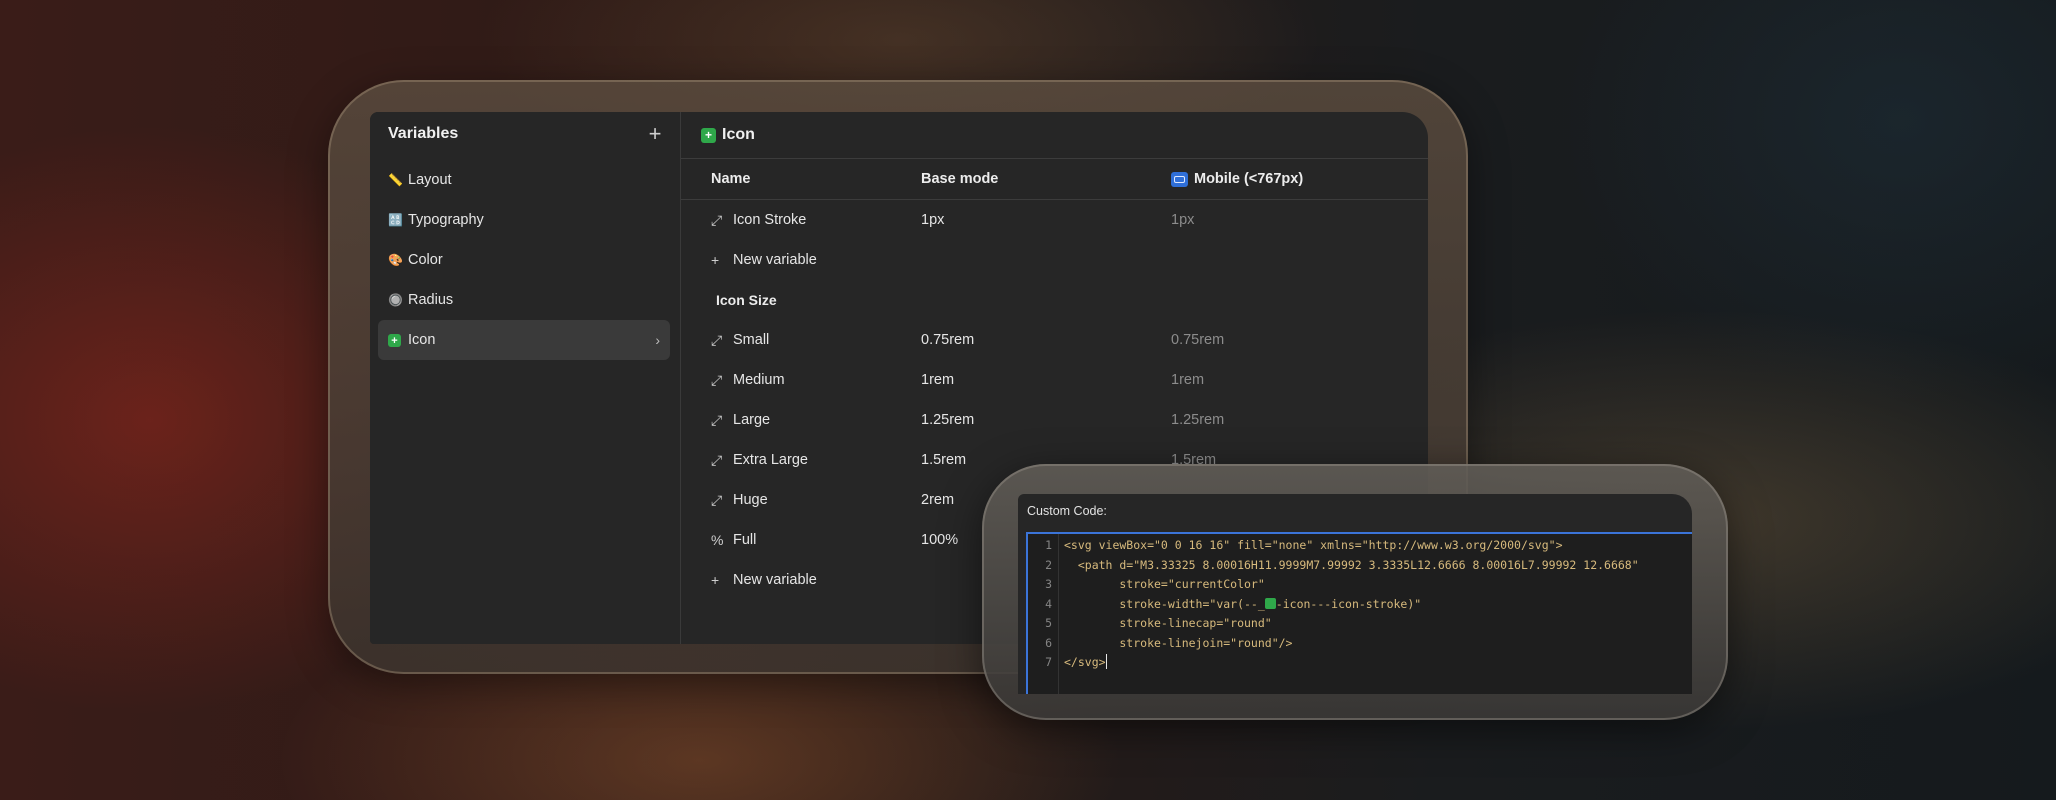 This screenshot has height=800, width=2056. What do you see at coordinates (731, 179) in the screenshot?
I see `column-header-name: Name` at bounding box center [731, 179].